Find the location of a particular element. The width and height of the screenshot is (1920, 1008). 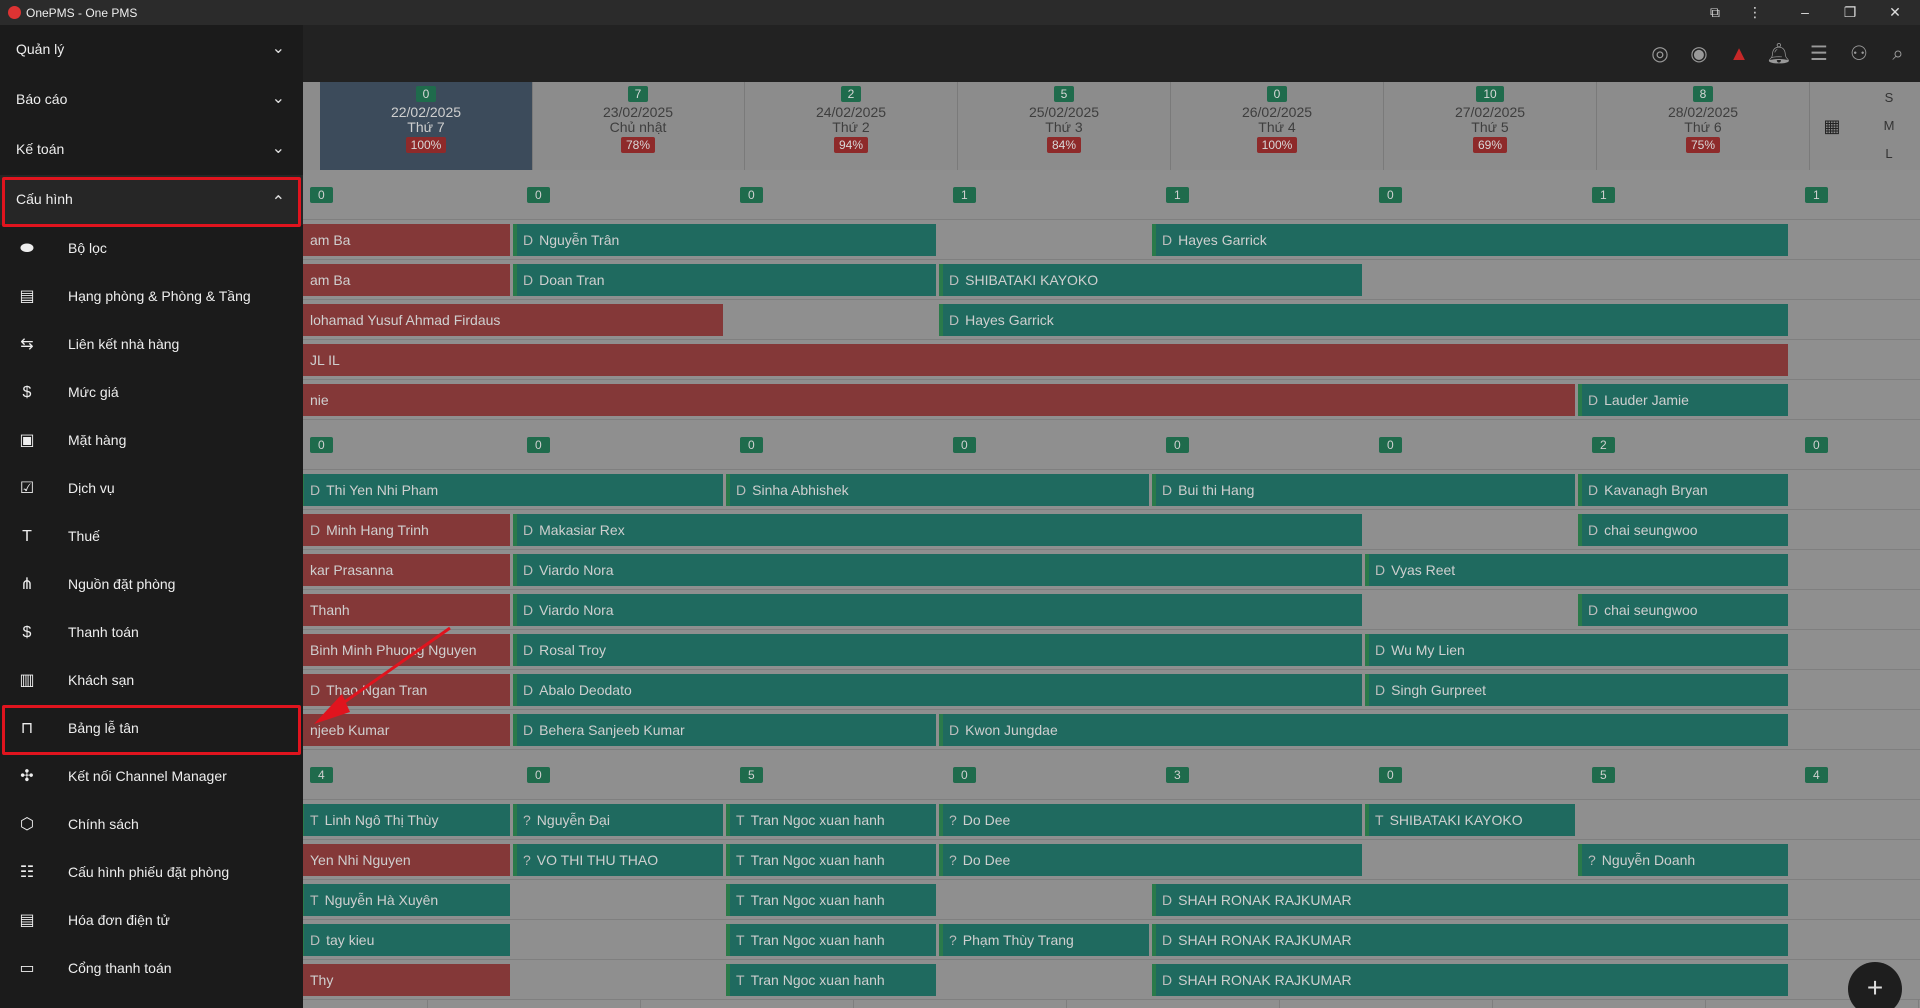

date-column-header: 10 27/02/2025 Thứ 5 69% is located at coordinates (1490, 126).